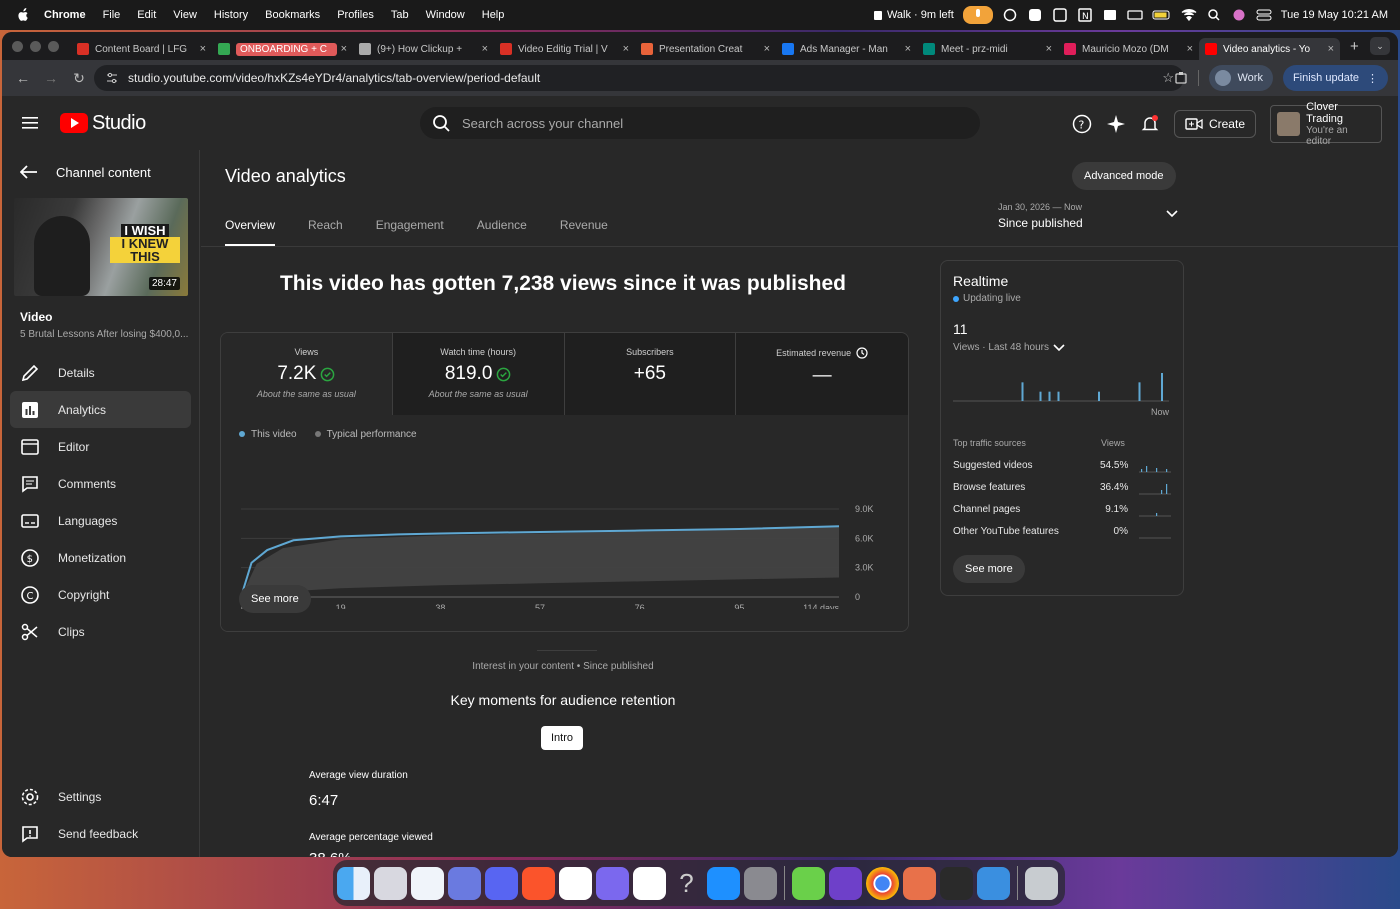 This screenshot has height=909, width=1400. Describe the element at coordinates (51, 78) in the screenshot. I see `forward-button: →` at that location.